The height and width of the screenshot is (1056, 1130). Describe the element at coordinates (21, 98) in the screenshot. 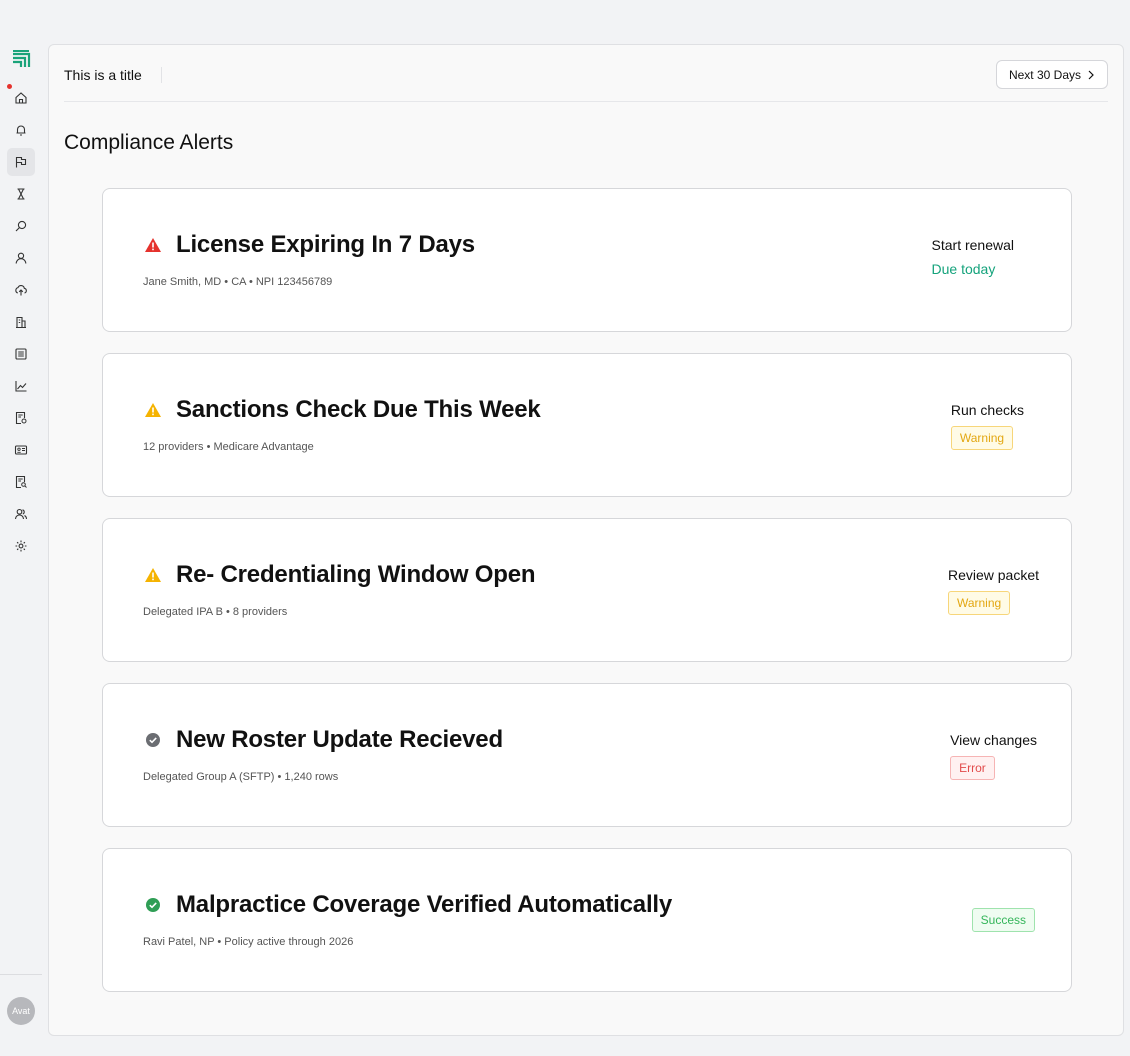

I see `home-icon` at that location.